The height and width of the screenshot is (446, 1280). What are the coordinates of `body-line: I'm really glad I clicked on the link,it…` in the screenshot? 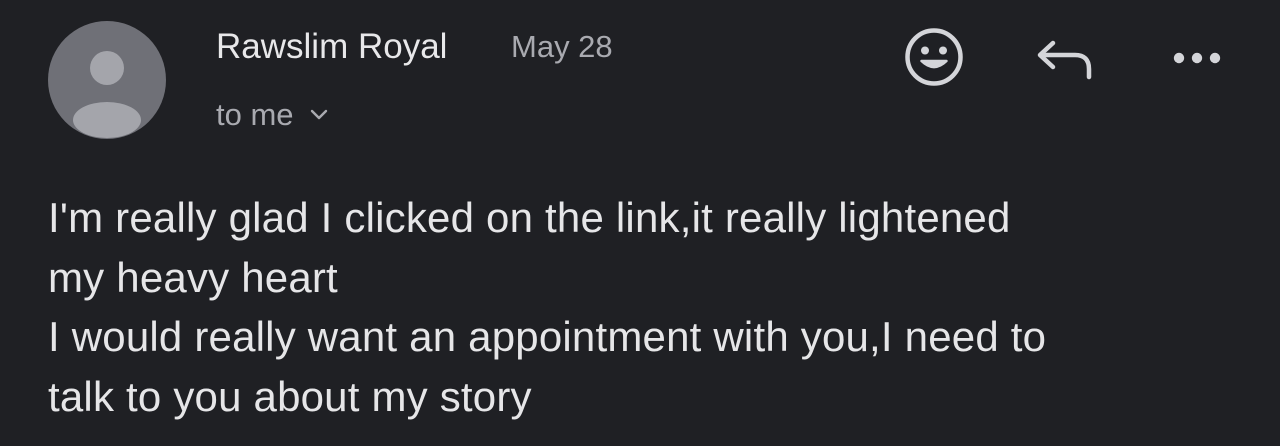 It's located at (529, 217).